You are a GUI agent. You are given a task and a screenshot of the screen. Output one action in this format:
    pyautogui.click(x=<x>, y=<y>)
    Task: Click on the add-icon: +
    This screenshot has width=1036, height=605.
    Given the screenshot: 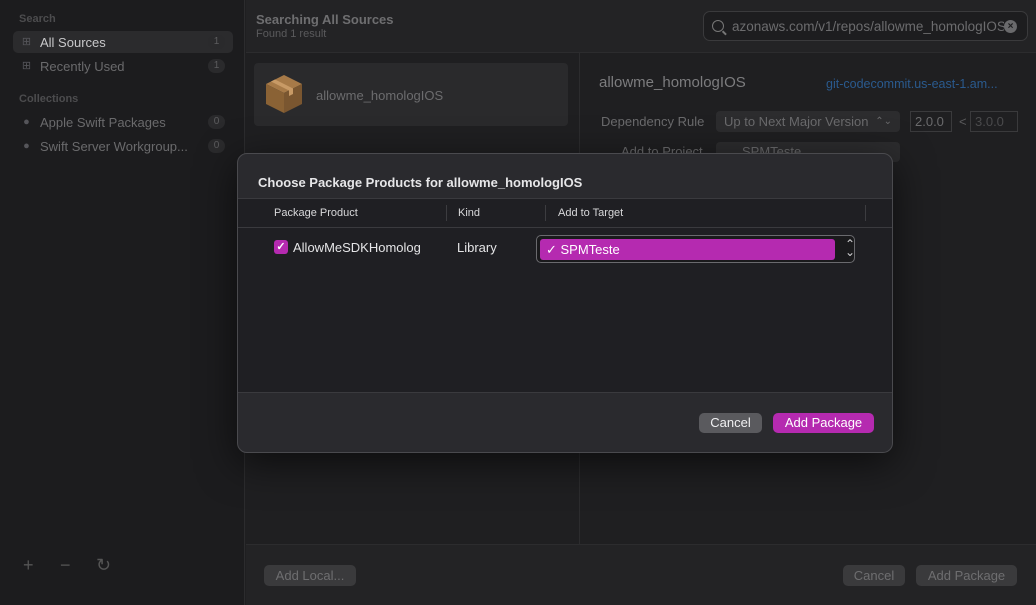 What is the action you would take?
    pyautogui.click(x=28, y=565)
    